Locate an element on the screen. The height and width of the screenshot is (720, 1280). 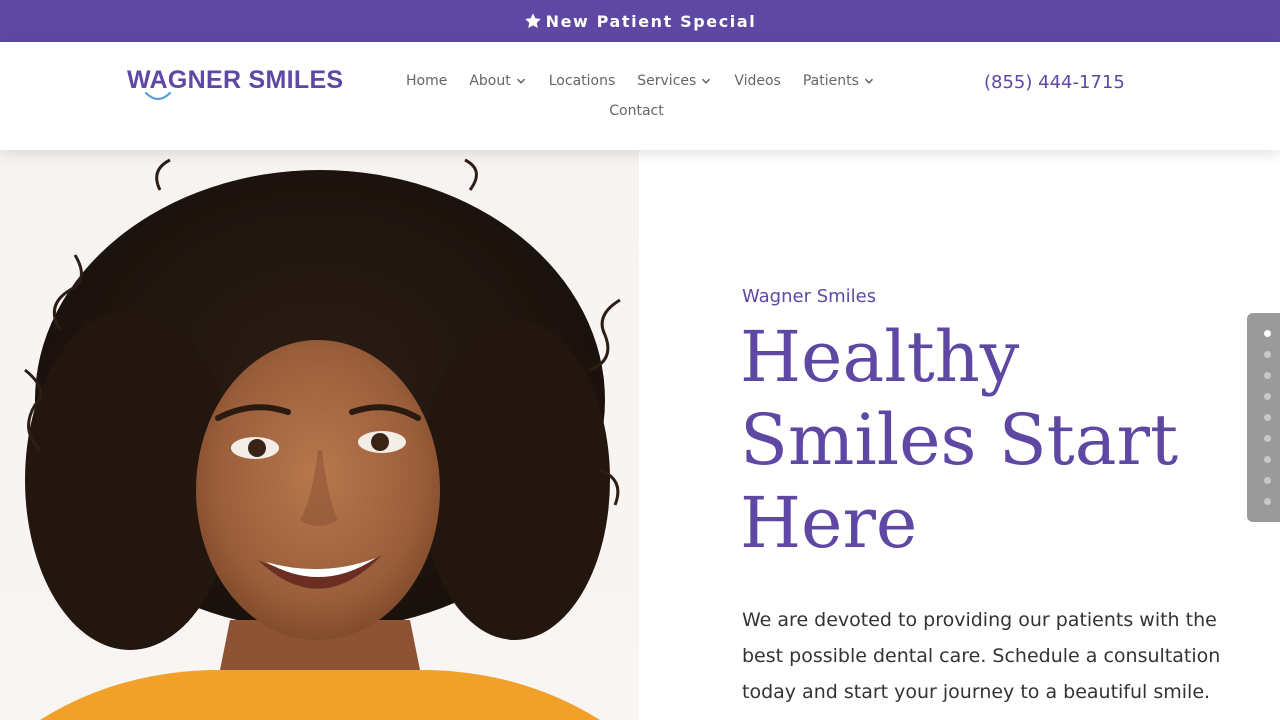
logo-text: WAGNER SMILES is located at coordinates (235, 80).